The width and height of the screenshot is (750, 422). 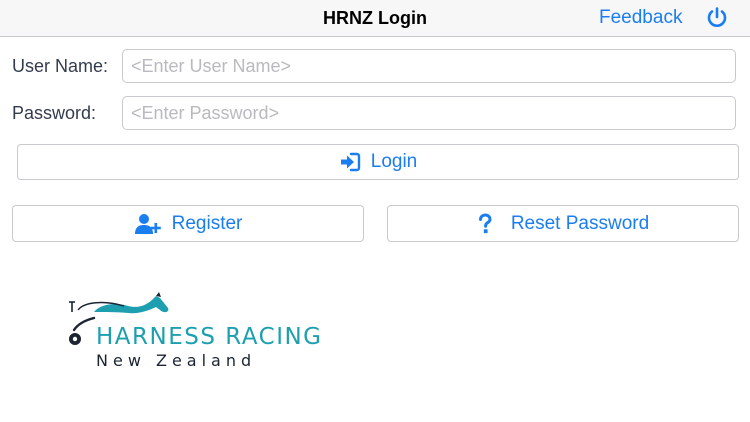 I want to click on navigation-bar: HRNZ Login Feedback, so click(x=375, y=18).